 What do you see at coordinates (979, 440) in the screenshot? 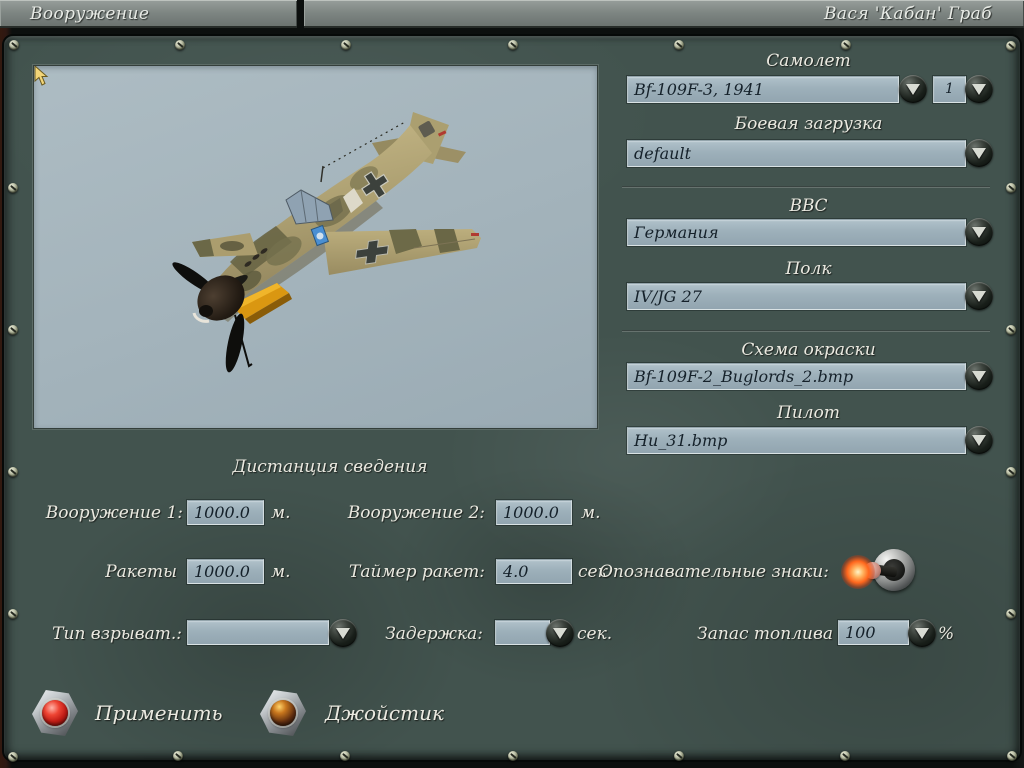
I see `pilot-skin-dropdown-icon` at bounding box center [979, 440].